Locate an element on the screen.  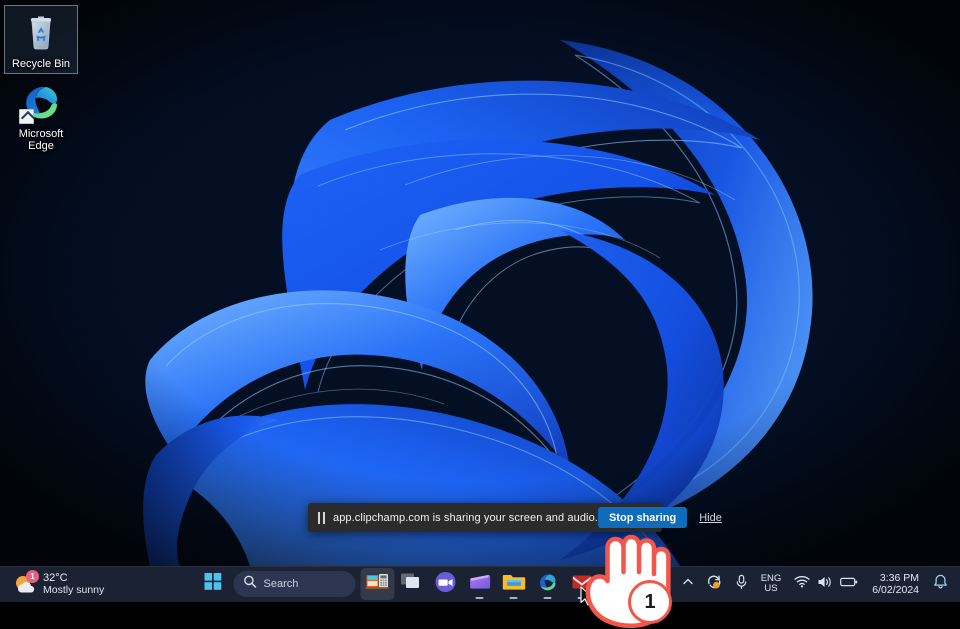
clock-time: 3:36 PM is located at coordinates (899, 578).